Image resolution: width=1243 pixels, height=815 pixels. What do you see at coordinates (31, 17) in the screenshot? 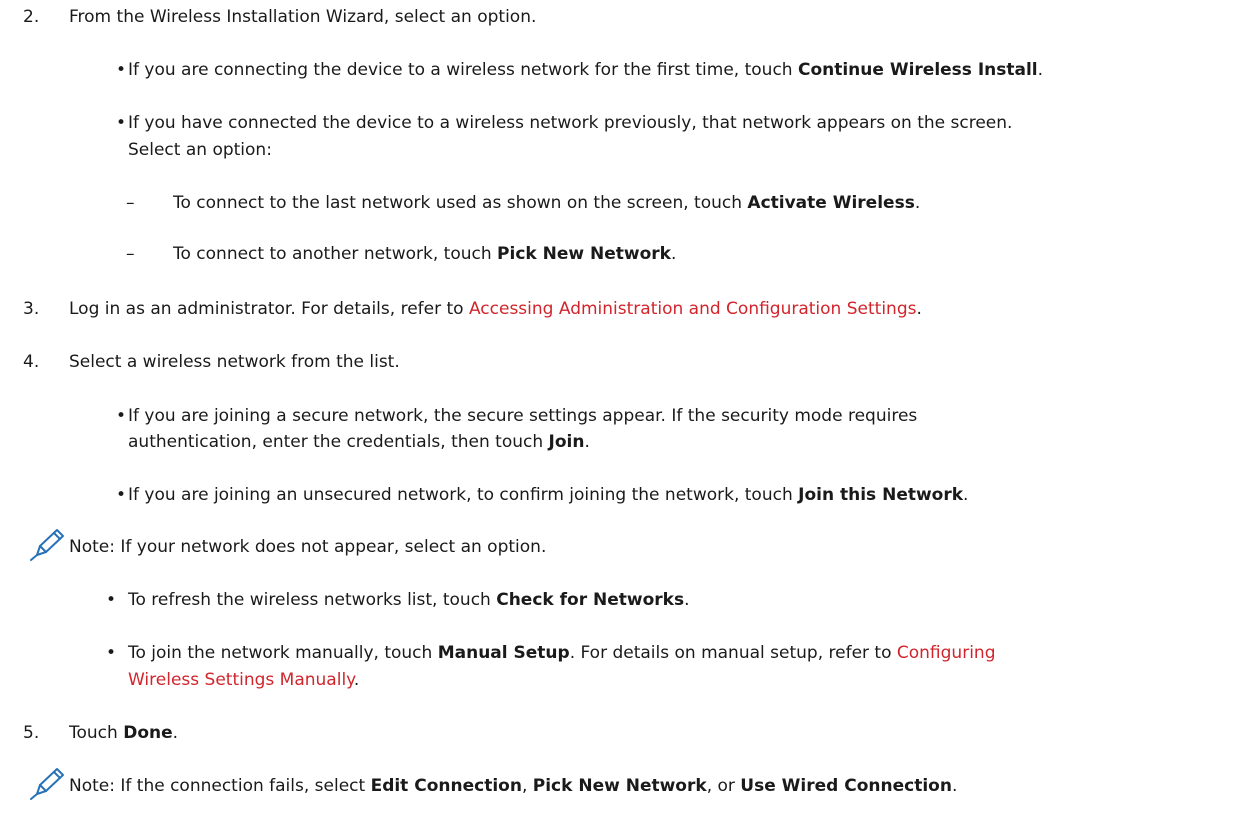
I see `step-number: 2.` at bounding box center [31, 17].